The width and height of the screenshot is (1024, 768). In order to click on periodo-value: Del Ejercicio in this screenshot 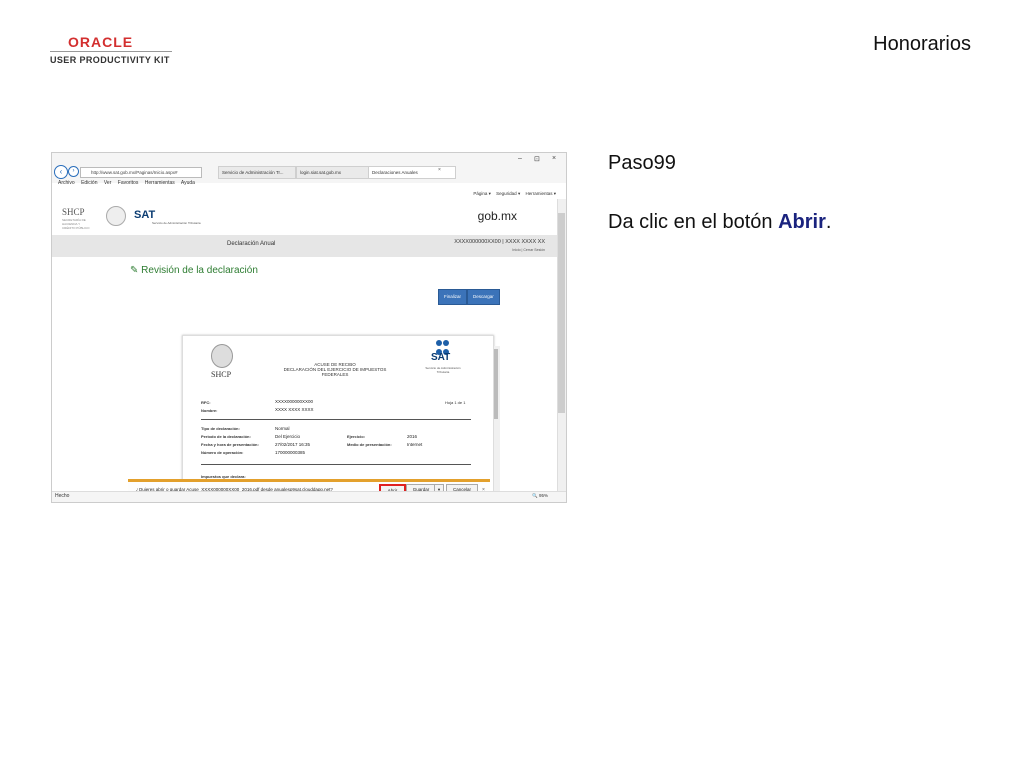, I will do `click(288, 436)`.